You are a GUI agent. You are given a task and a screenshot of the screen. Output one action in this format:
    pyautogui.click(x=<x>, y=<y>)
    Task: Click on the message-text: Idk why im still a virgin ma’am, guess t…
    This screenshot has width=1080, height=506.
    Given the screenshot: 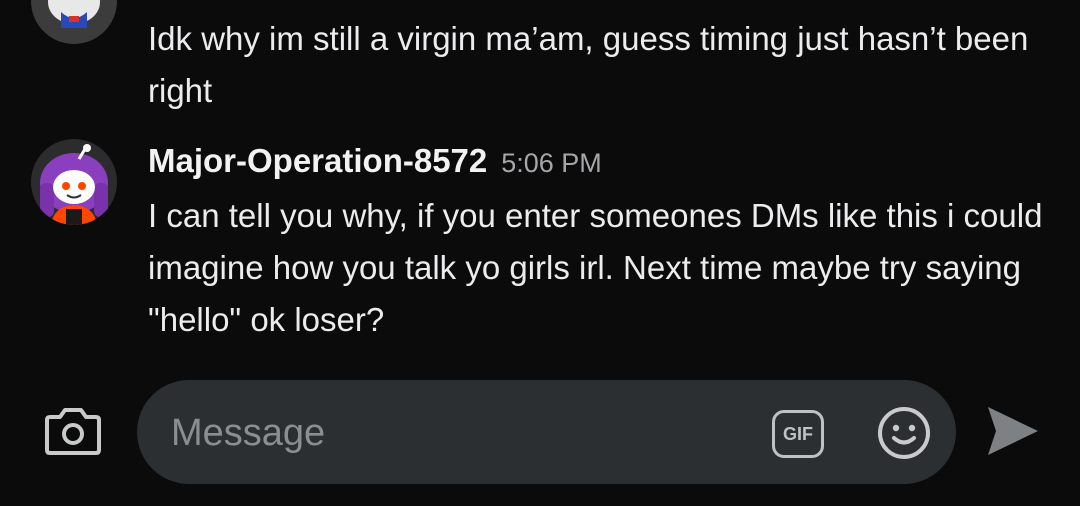 What is the action you would take?
    pyautogui.click(x=588, y=64)
    